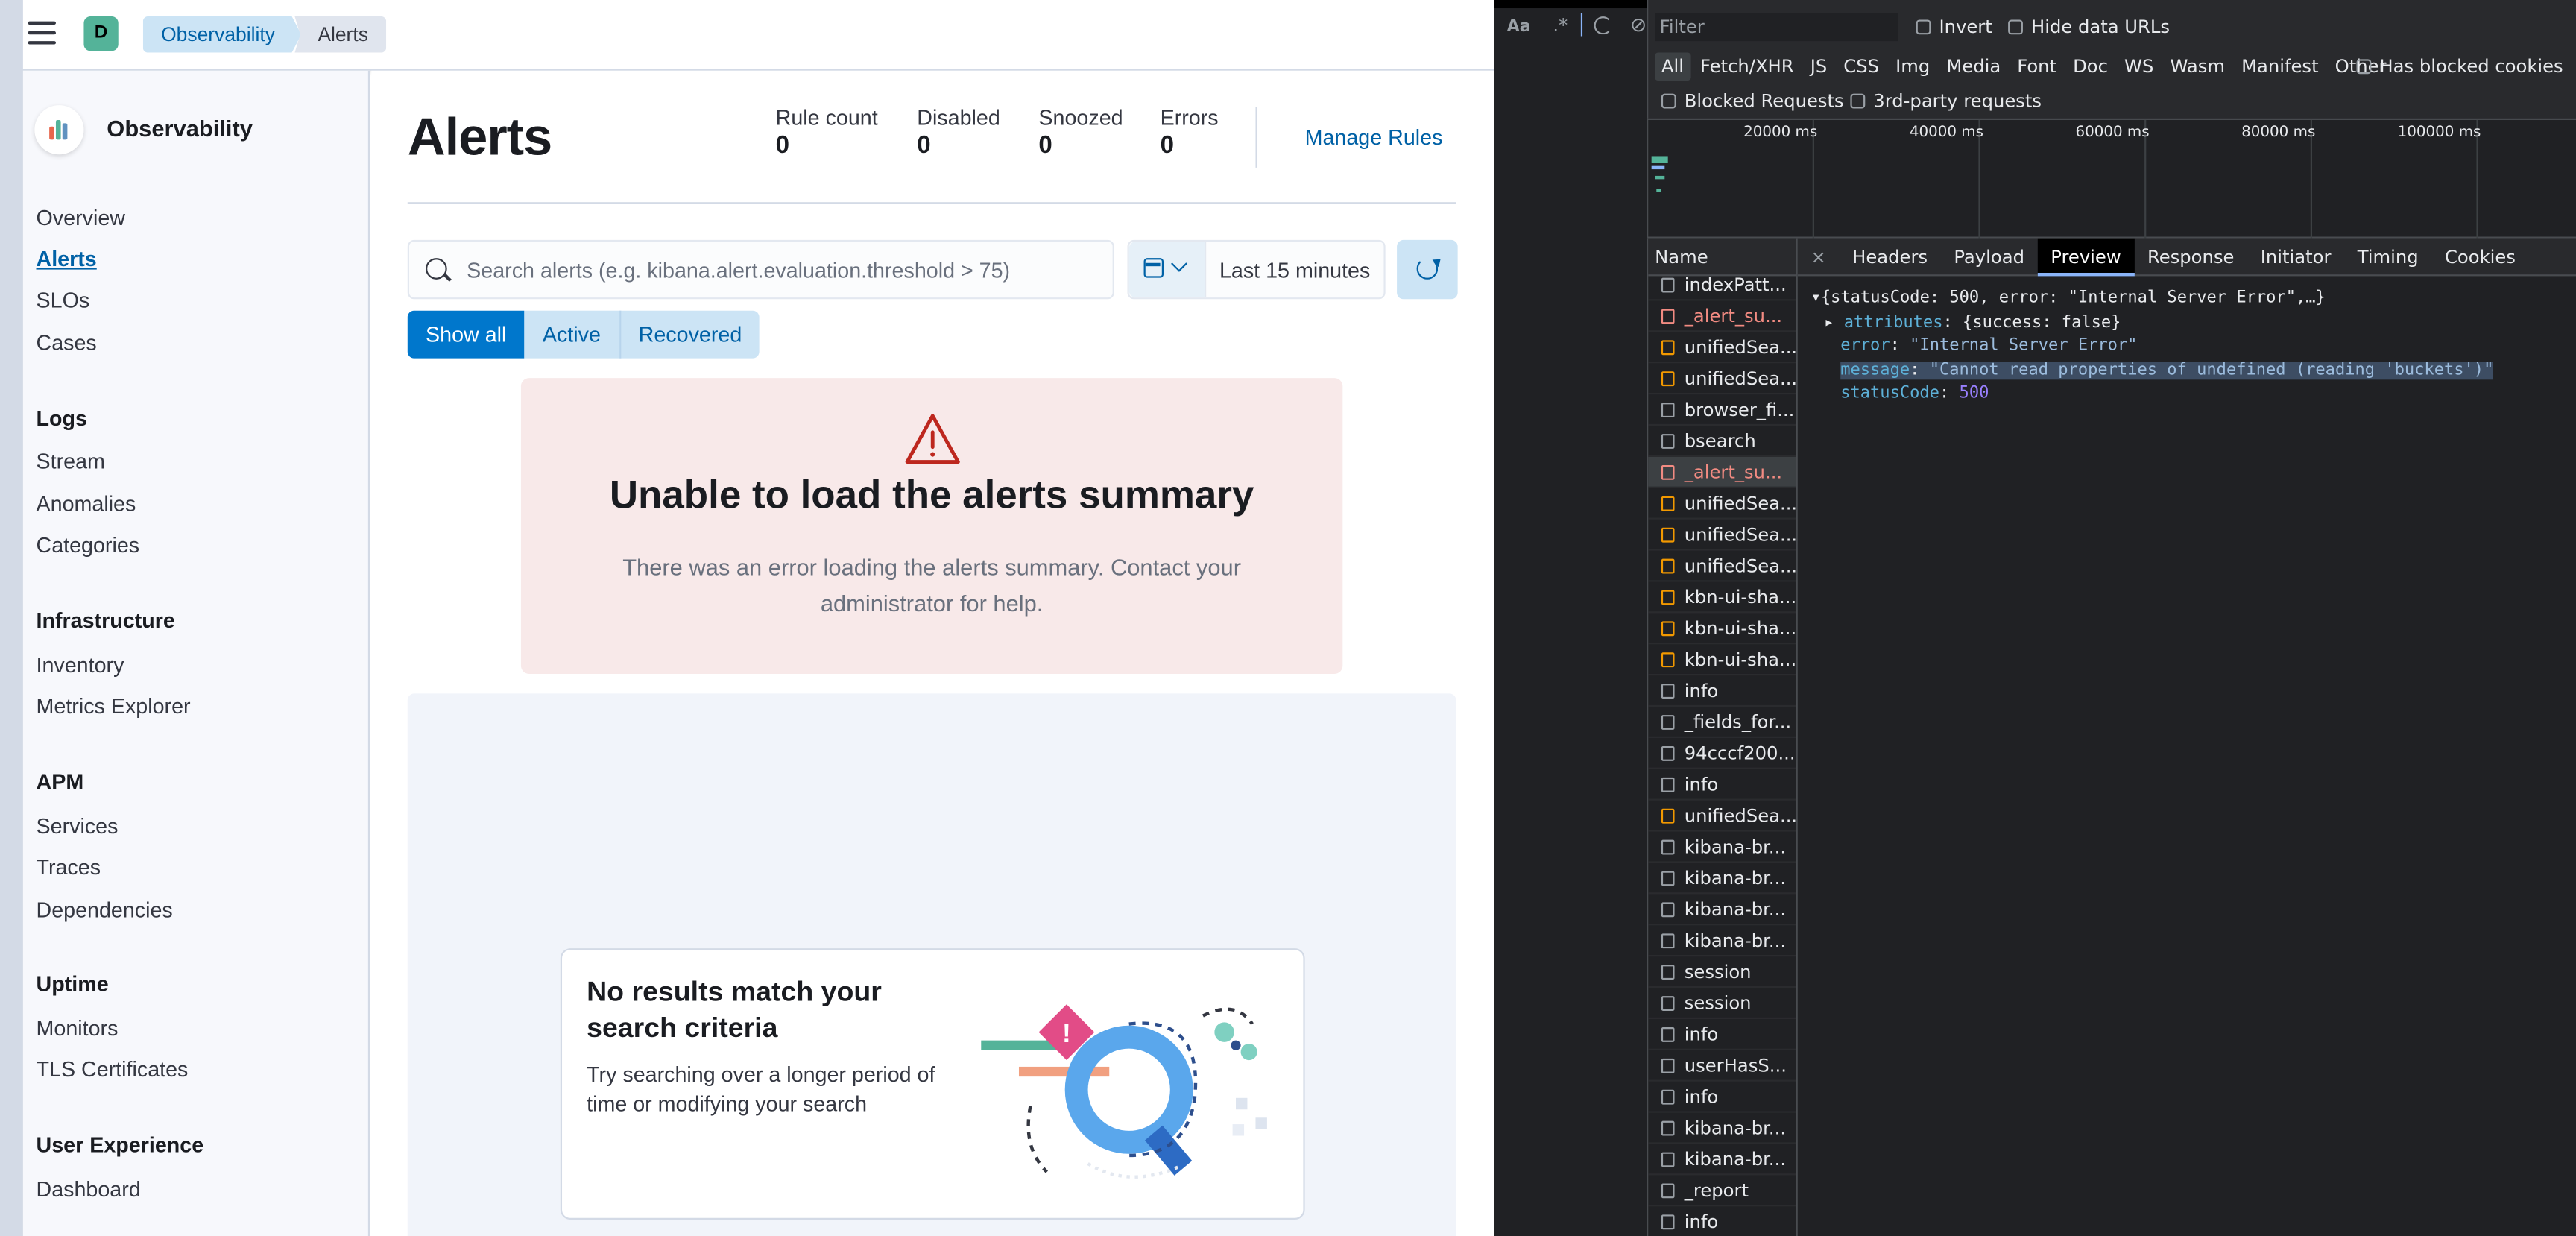 Image resolution: width=2576 pixels, height=1236 pixels. I want to click on sidebar-heading-apm: APM, so click(60, 781).